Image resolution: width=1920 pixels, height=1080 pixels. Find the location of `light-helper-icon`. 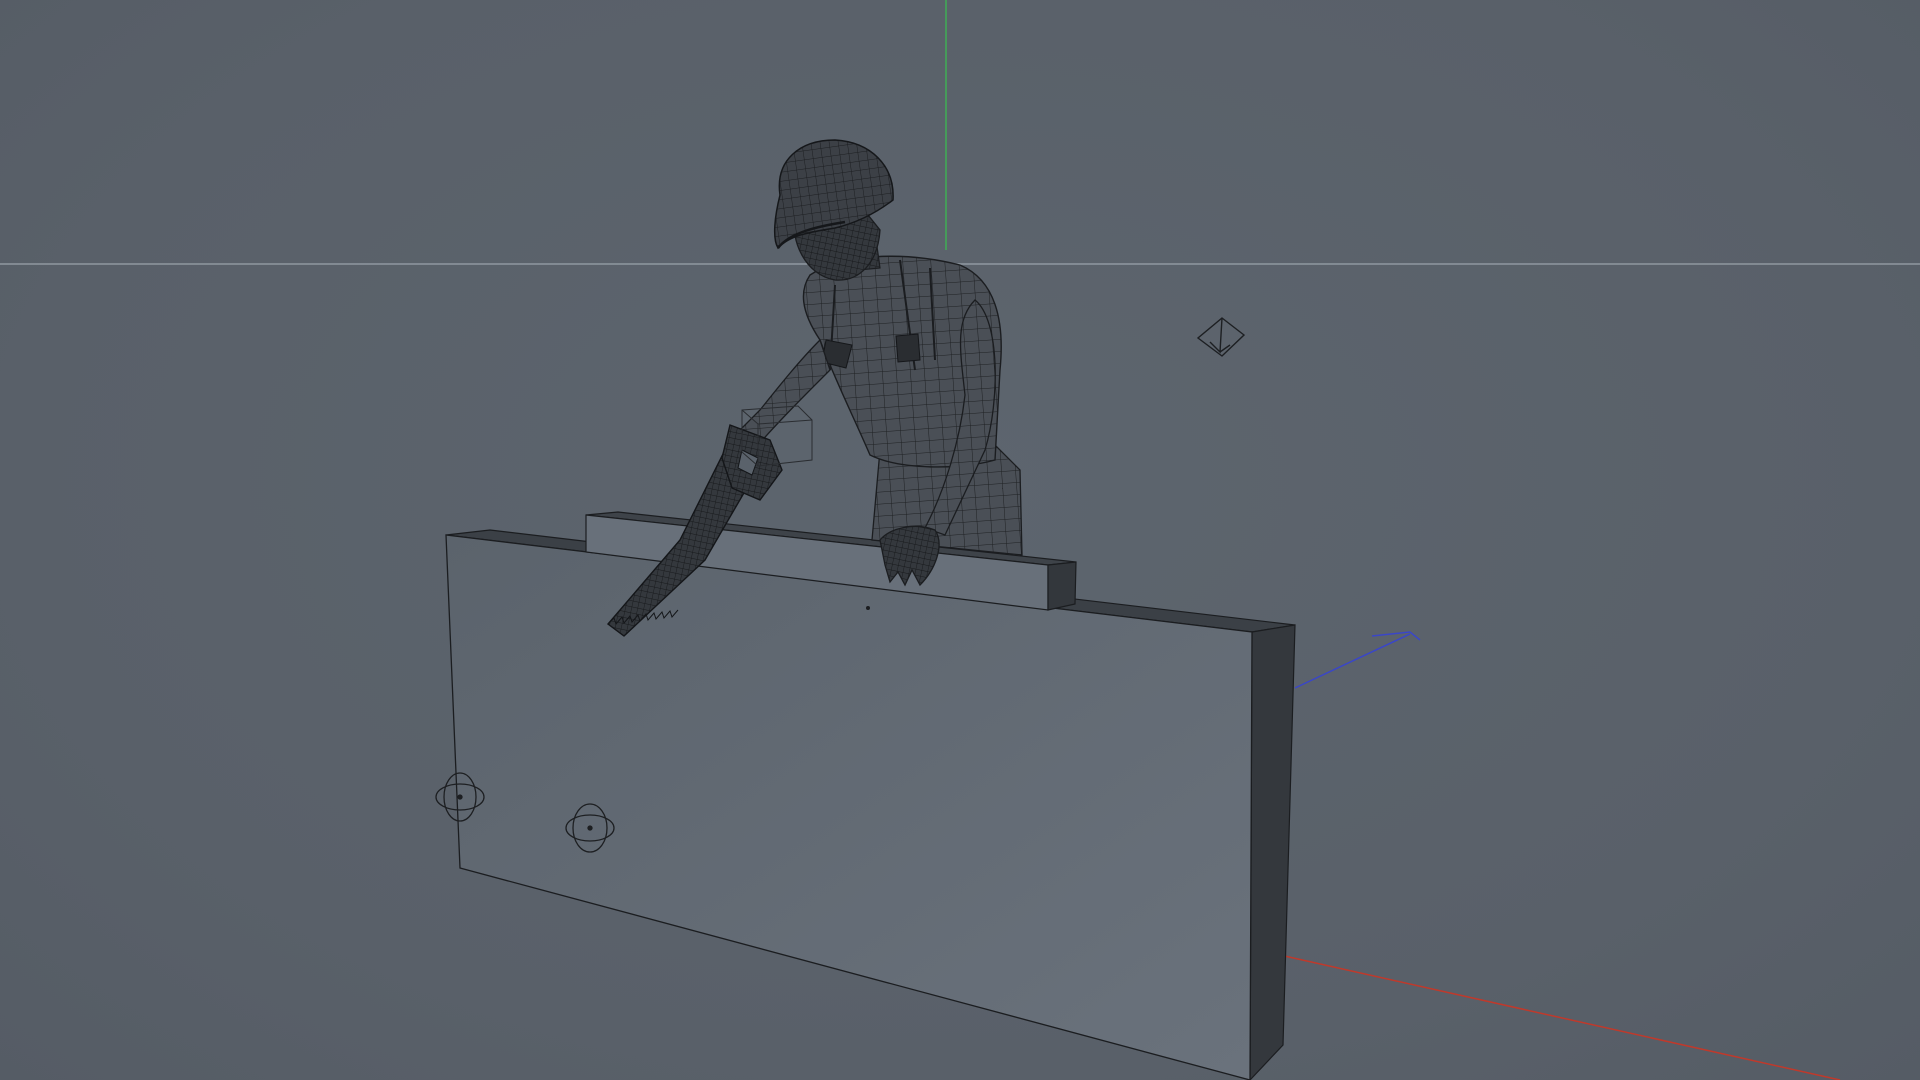

light-helper-icon is located at coordinates (1221, 337).